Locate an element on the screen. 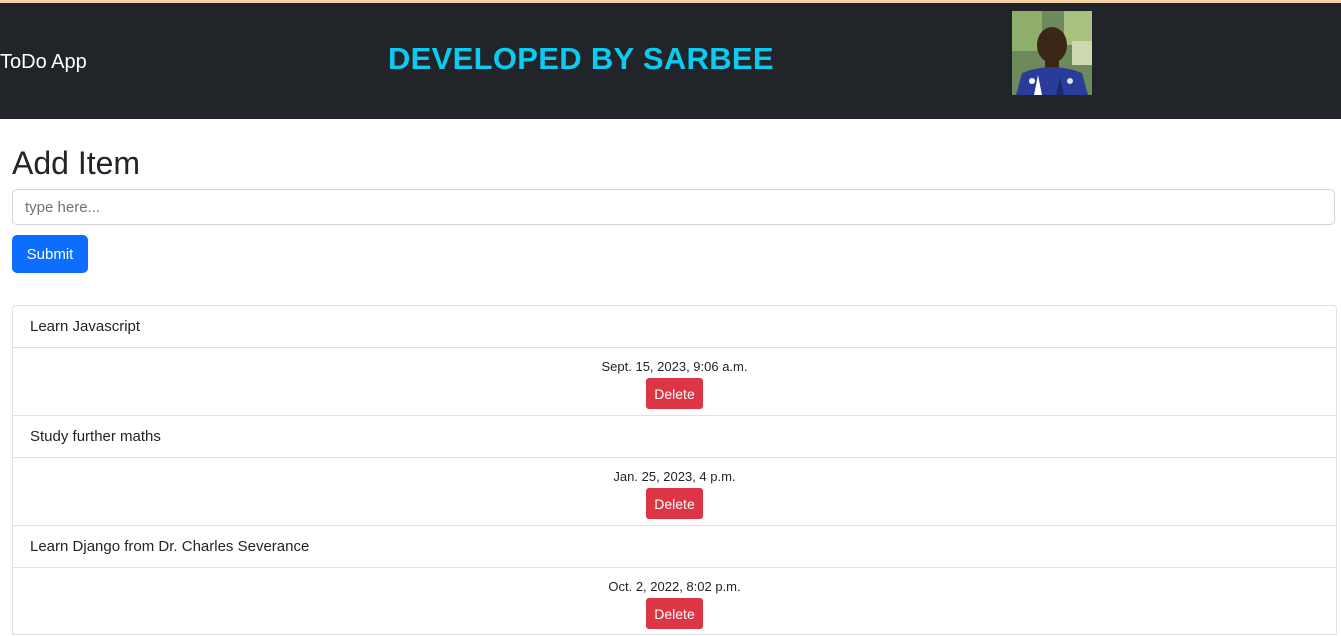 This screenshot has width=1341, height=636. developer-title: DEVELOPED BY SARBEE is located at coordinates (581, 58).